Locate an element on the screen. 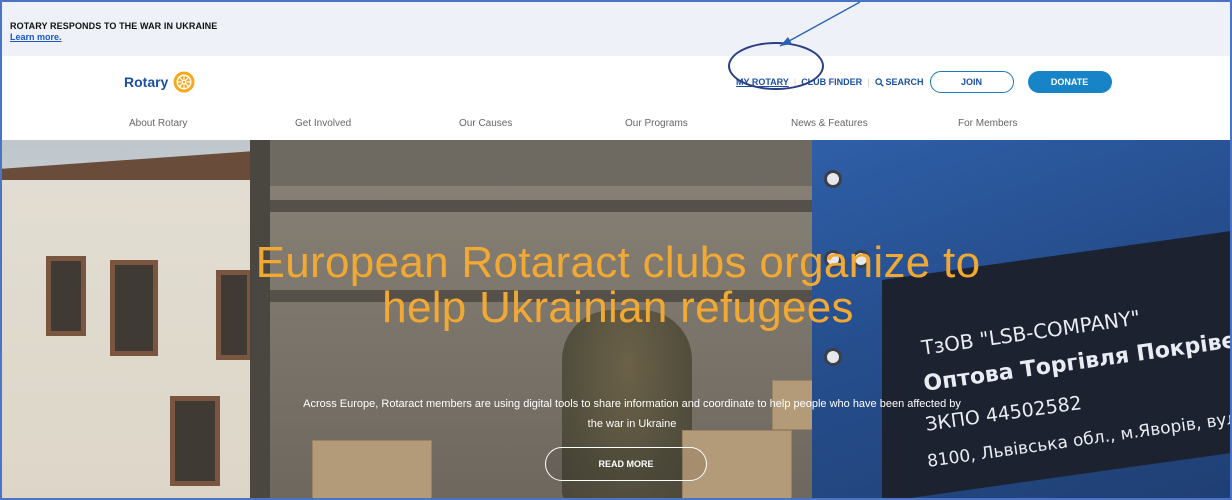  nav-about-rotary: About Rotary is located at coordinates (158, 123).